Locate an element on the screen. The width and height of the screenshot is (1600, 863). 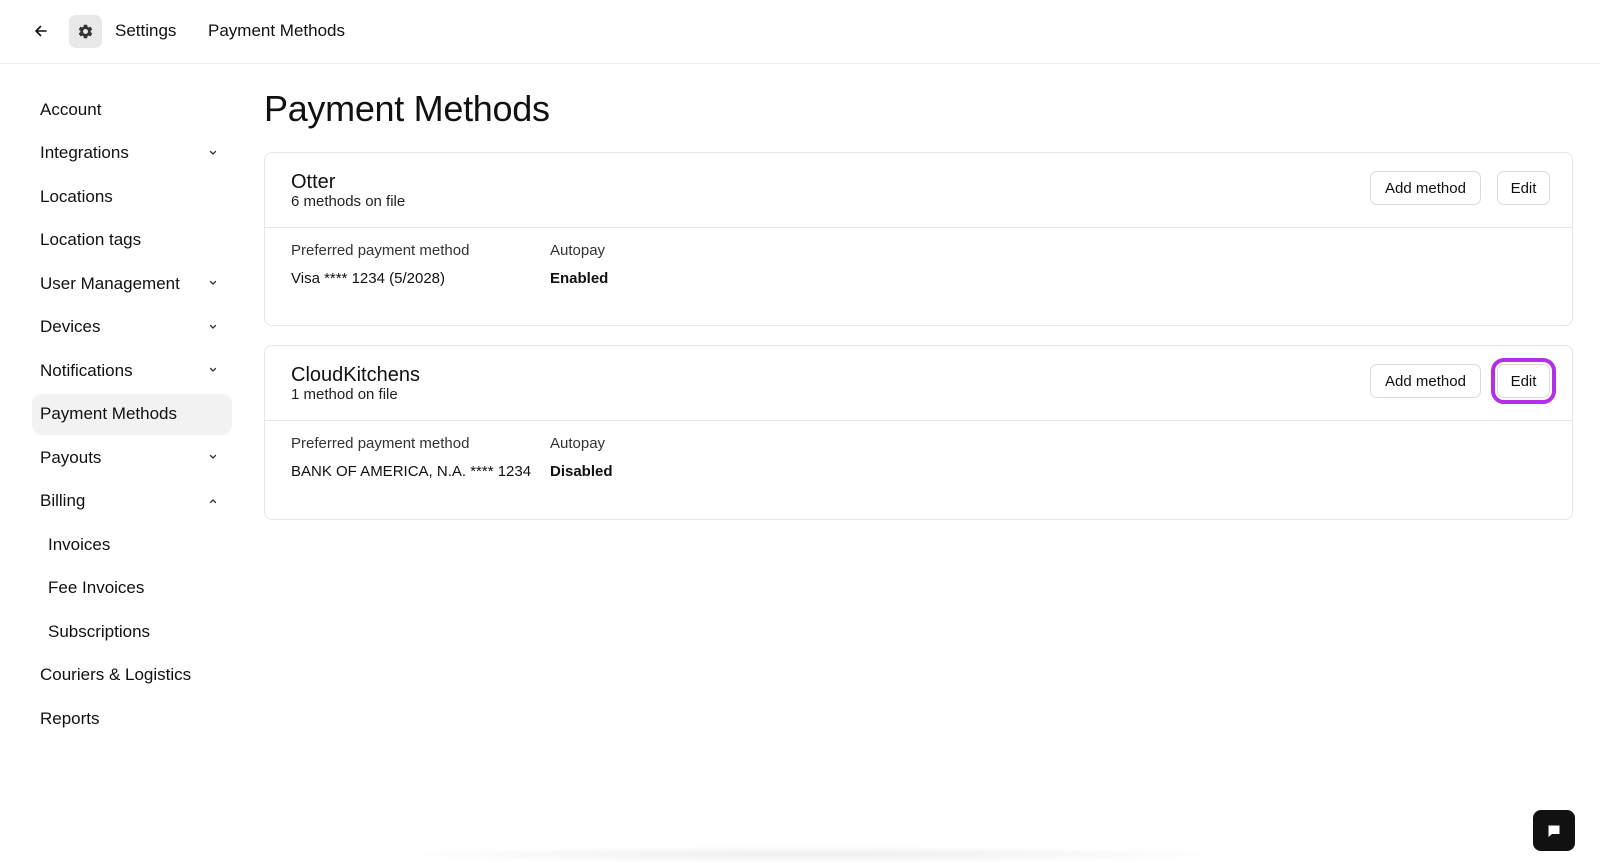
chat-button is located at coordinates (1554, 830).